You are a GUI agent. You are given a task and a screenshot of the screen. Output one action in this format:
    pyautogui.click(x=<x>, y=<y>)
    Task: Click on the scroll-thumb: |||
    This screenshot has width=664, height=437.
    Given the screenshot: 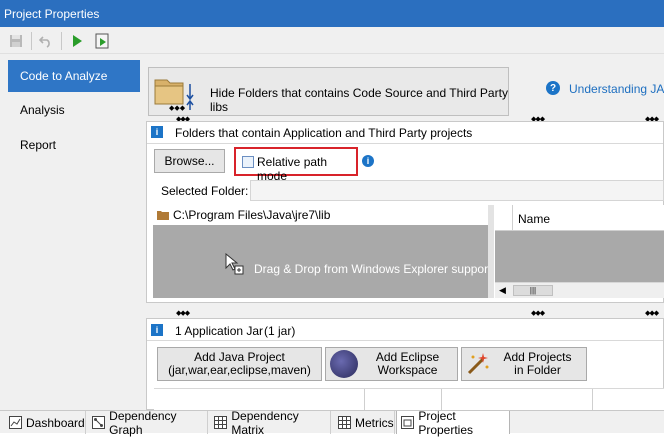 What is the action you would take?
    pyautogui.click(x=533, y=290)
    